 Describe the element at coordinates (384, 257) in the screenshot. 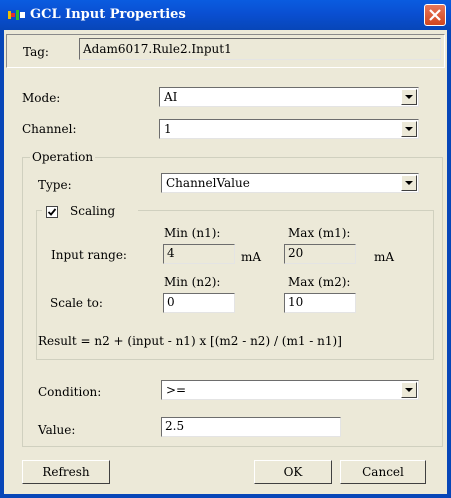

I see `unit2-label: mA` at that location.